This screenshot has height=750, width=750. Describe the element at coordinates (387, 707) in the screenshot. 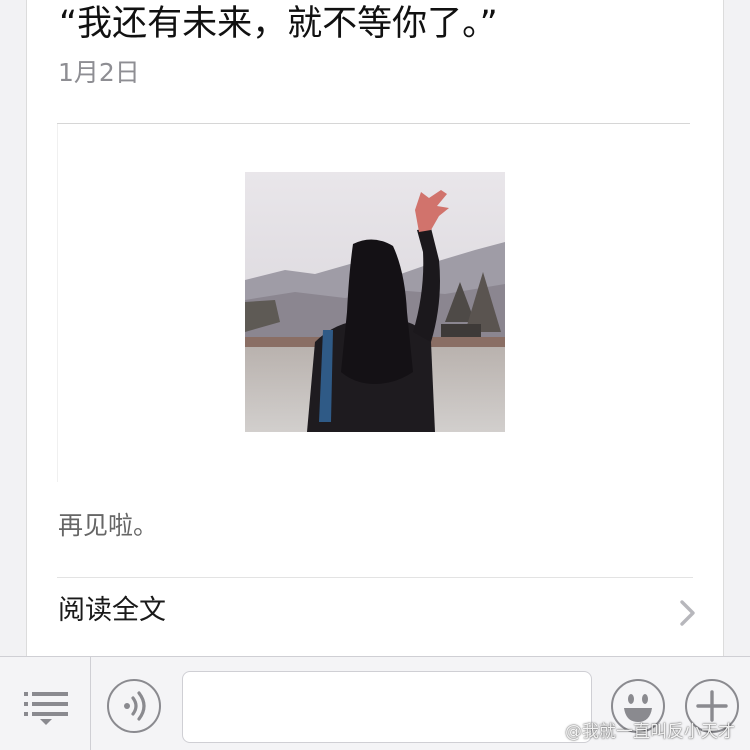

I see `message-input` at that location.